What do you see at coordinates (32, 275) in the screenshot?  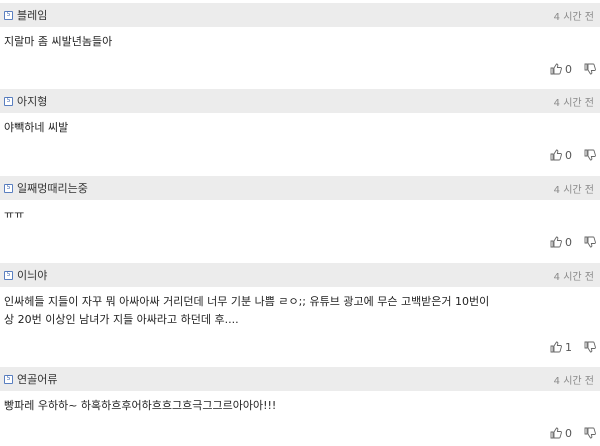 I see `username: 이늬야` at bounding box center [32, 275].